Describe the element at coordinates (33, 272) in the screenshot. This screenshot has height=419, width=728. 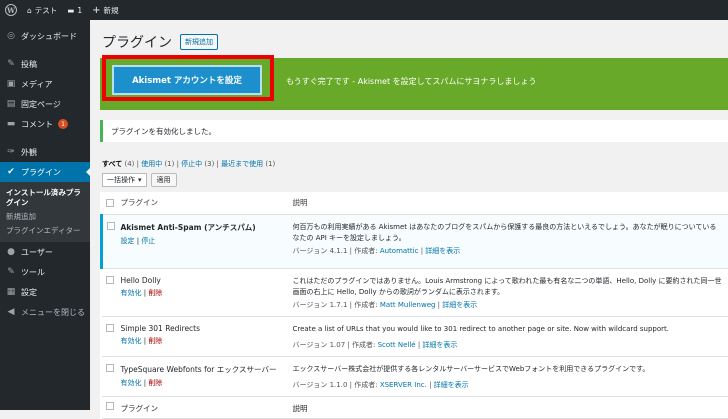
I see `menu-label: ツール` at that location.